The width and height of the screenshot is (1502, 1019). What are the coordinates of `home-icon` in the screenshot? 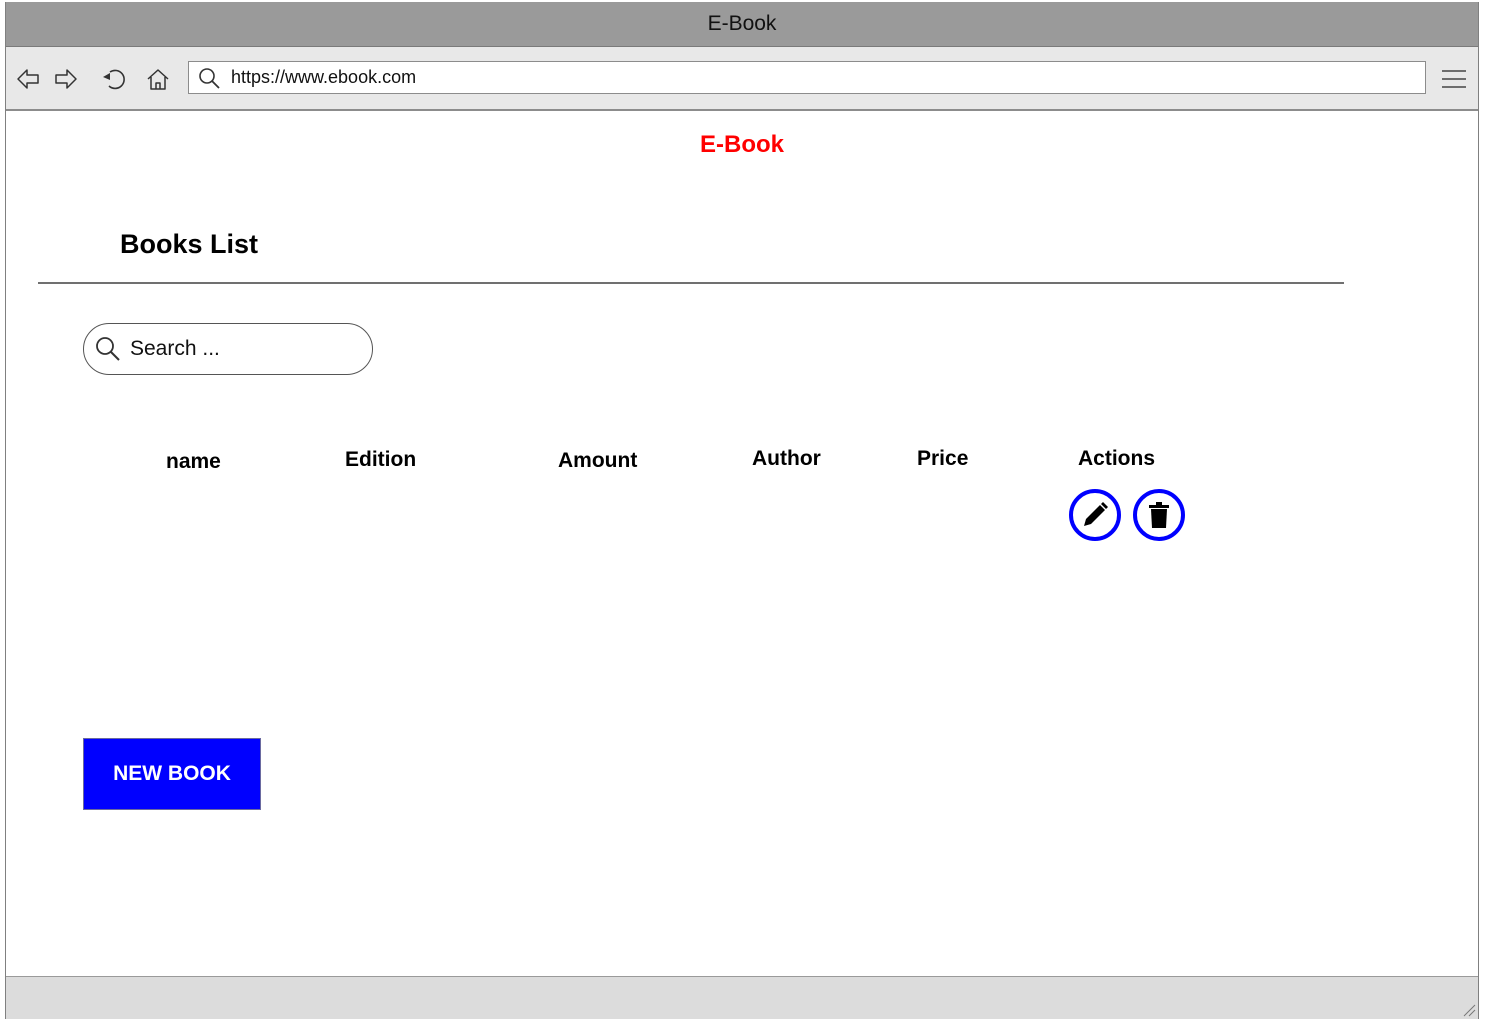 It's located at (158, 79).